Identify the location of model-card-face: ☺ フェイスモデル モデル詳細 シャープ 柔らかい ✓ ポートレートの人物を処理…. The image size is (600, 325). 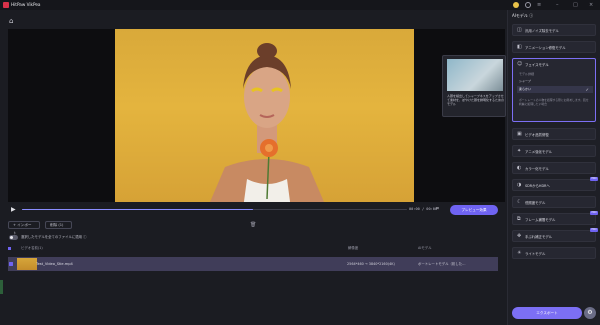
(554, 90).